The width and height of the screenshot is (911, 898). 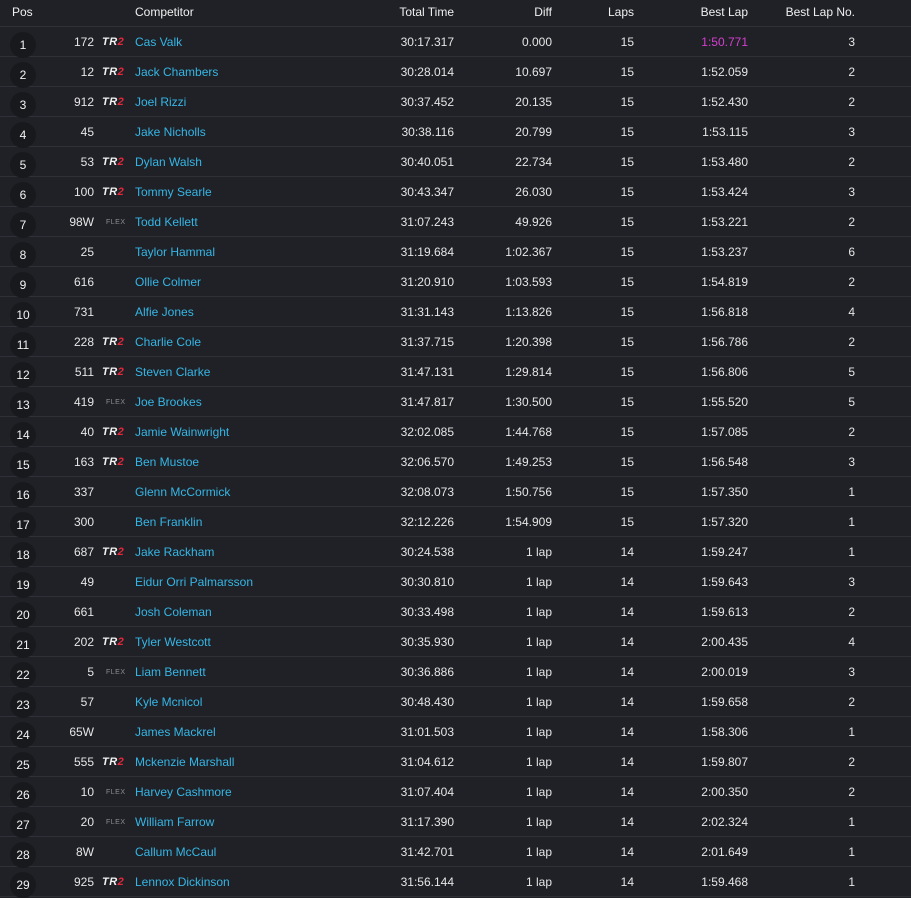 I want to click on best-lap-number: 3, so click(x=851, y=672).